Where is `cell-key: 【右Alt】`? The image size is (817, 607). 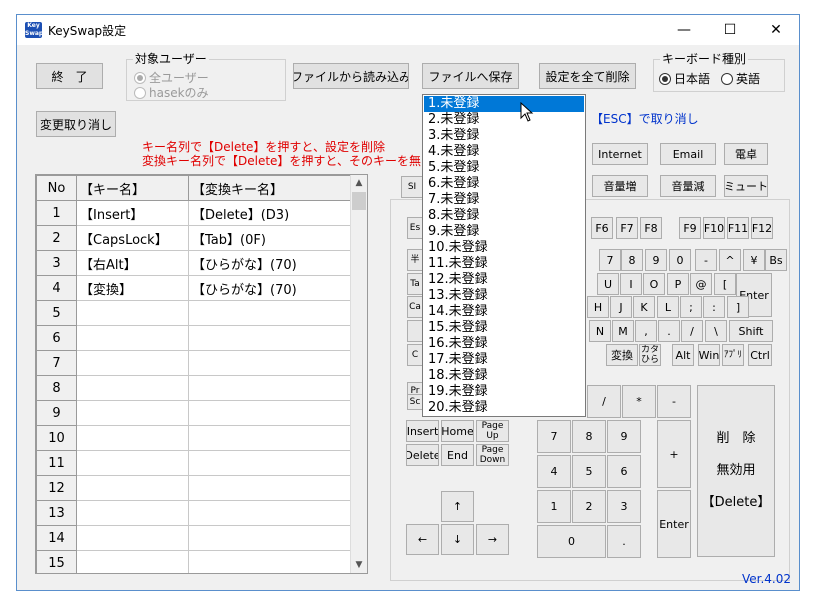
cell-key: 【右Alt】 is located at coordinates (132, 263).